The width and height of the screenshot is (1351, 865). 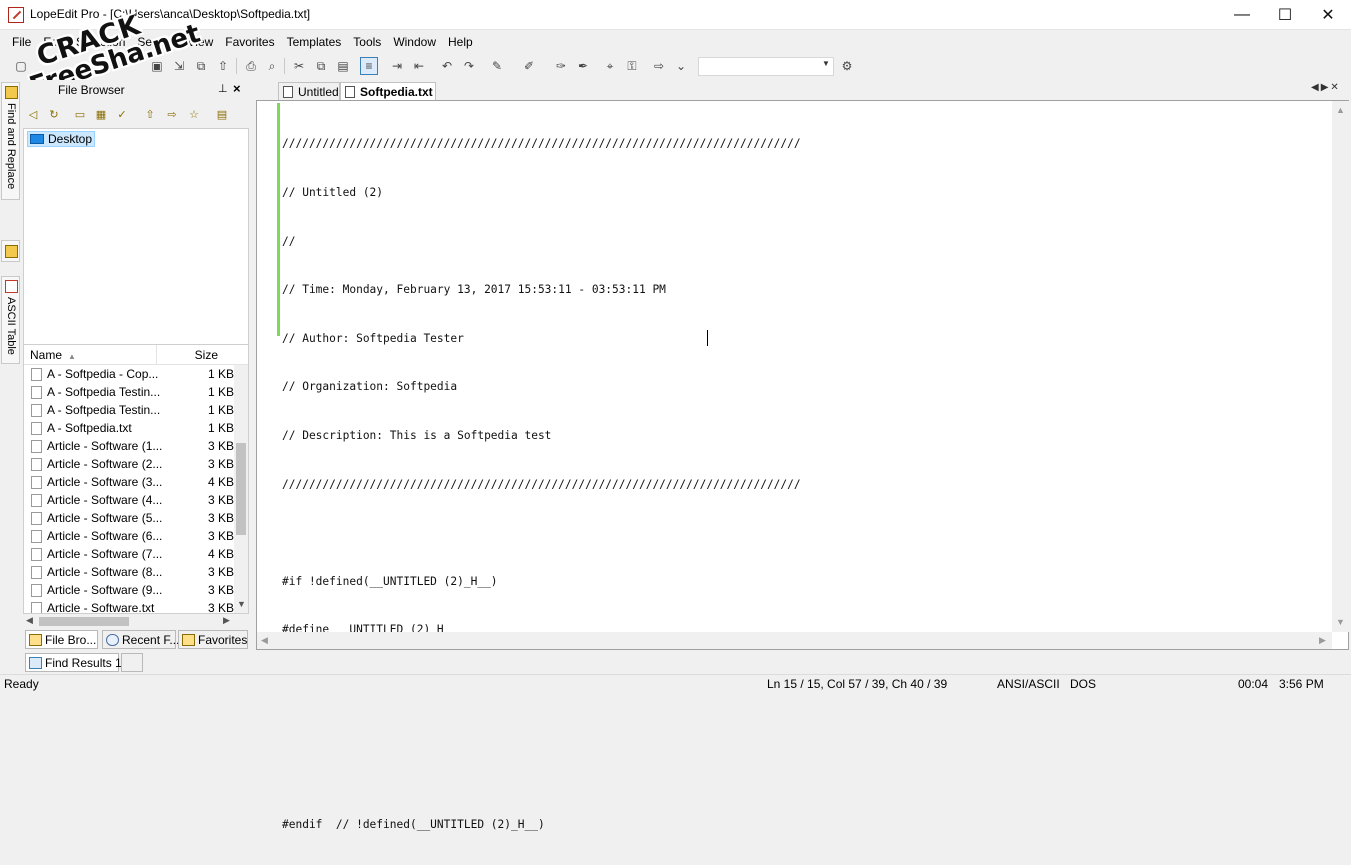 I want to click on outdent-icon: ⇤, so click(x=419, y=66).